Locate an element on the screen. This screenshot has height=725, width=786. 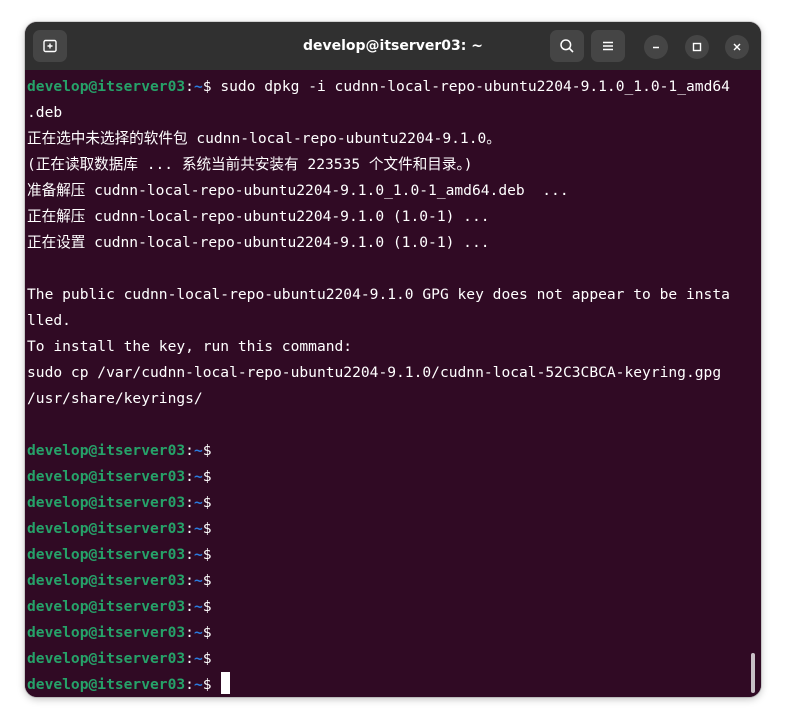
text-cursor is located at coordinates (216, 684).